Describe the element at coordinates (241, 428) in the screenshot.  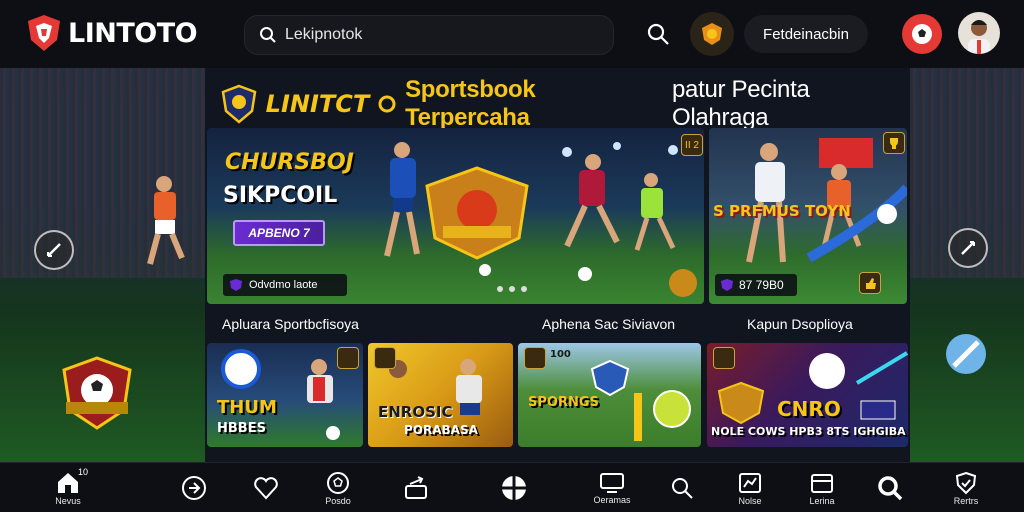
I see `thumb-1-subtitle: HBBES` at that location.